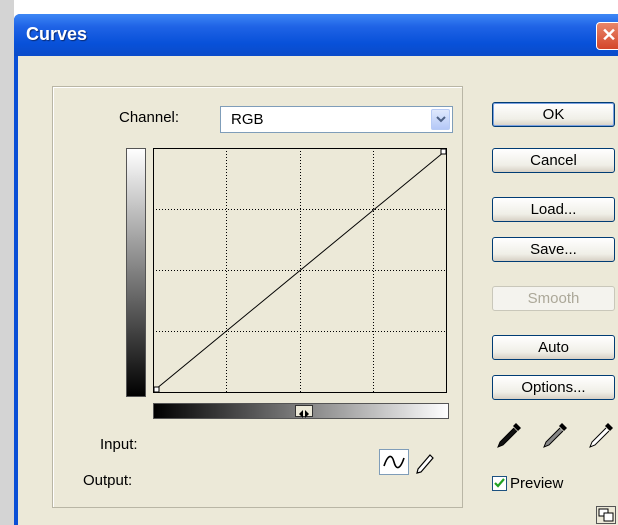 This screenshot has width=618, height=525. What do you see at coordinates (606, 515) in the screenshot?
I see `expand-icon` at bounding box center [606, 515].